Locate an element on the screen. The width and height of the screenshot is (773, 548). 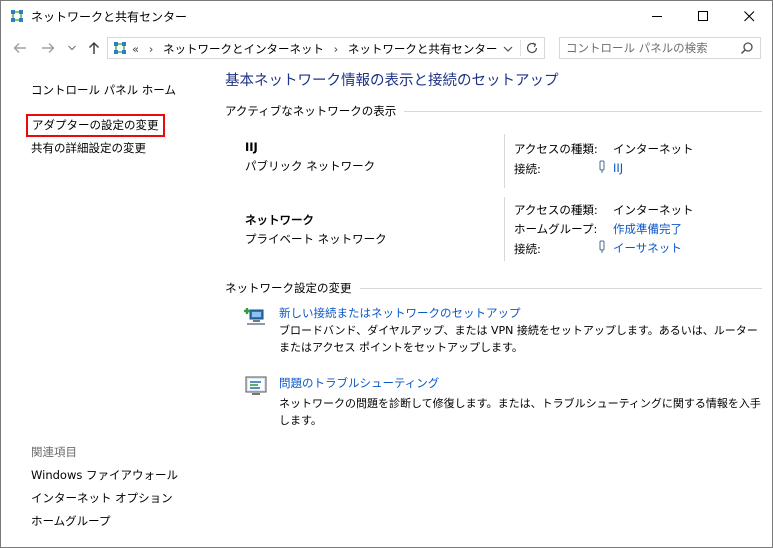
network-category: パブリック ネットワーク is located at coordinates (310, 166).